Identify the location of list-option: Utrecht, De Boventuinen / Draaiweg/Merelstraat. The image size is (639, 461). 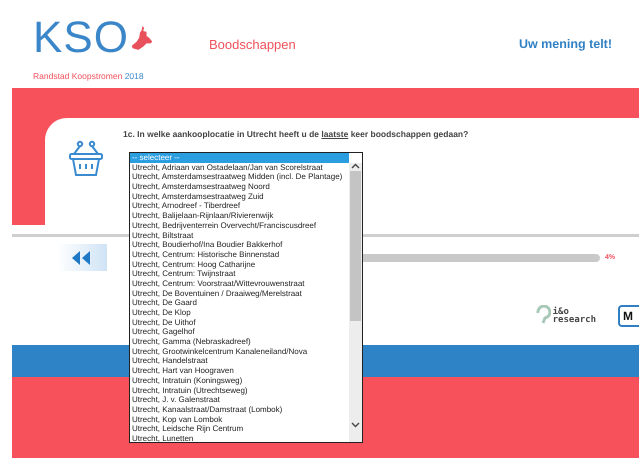
(239, 293).